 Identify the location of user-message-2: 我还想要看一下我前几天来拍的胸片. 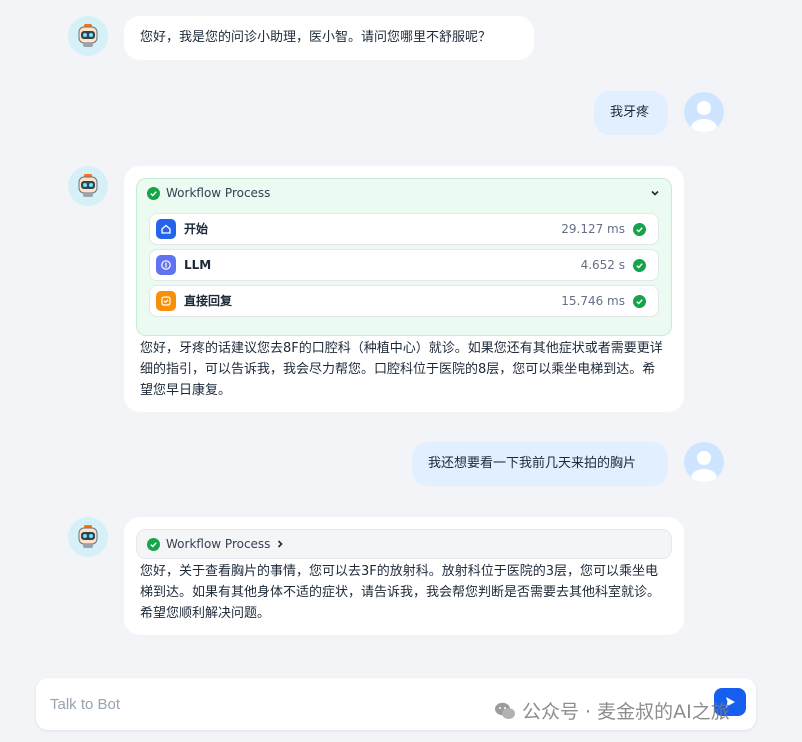
(540, 464).